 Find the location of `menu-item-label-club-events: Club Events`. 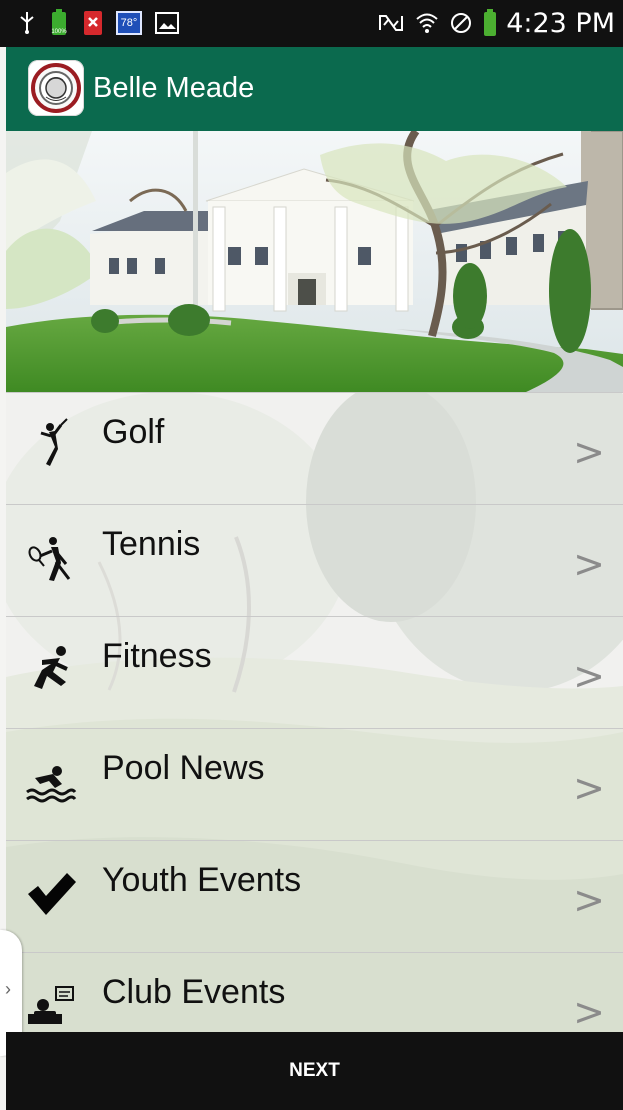

menu-item-label-club-events: Club Events is located at coordinates (194, 992).